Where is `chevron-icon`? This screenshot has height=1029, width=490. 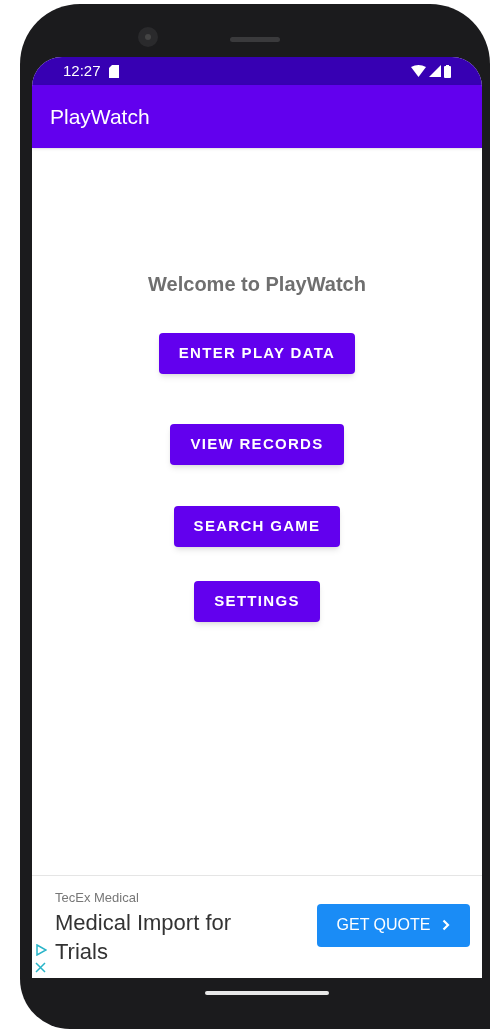
chevron-icon is located at coordinates (446, 925).